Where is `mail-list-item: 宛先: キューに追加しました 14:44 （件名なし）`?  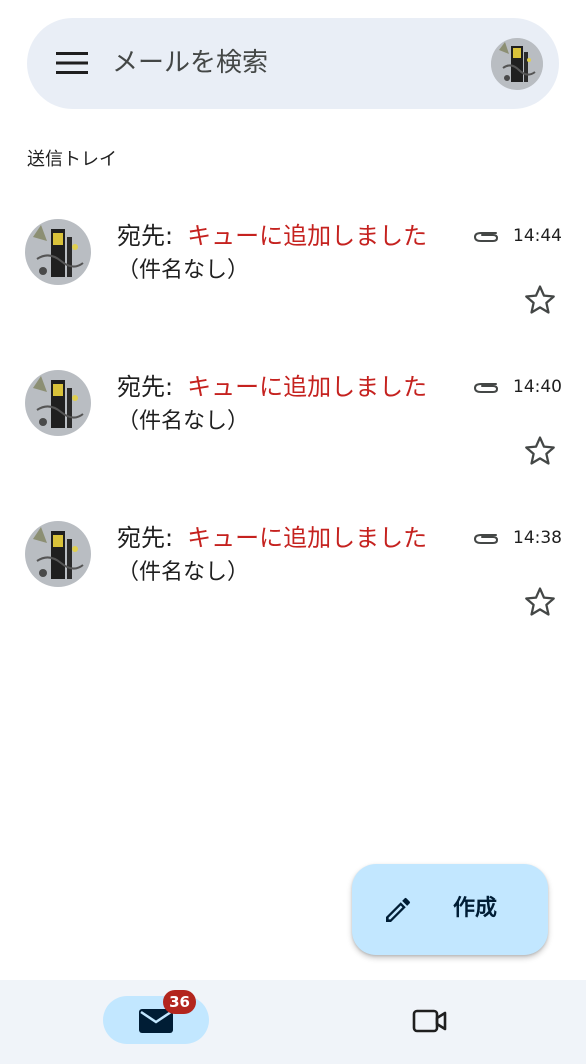
mail-list-item: 宛先: キューに追加しました 14:44 （件名なし） is located at coordinates (293, 265).